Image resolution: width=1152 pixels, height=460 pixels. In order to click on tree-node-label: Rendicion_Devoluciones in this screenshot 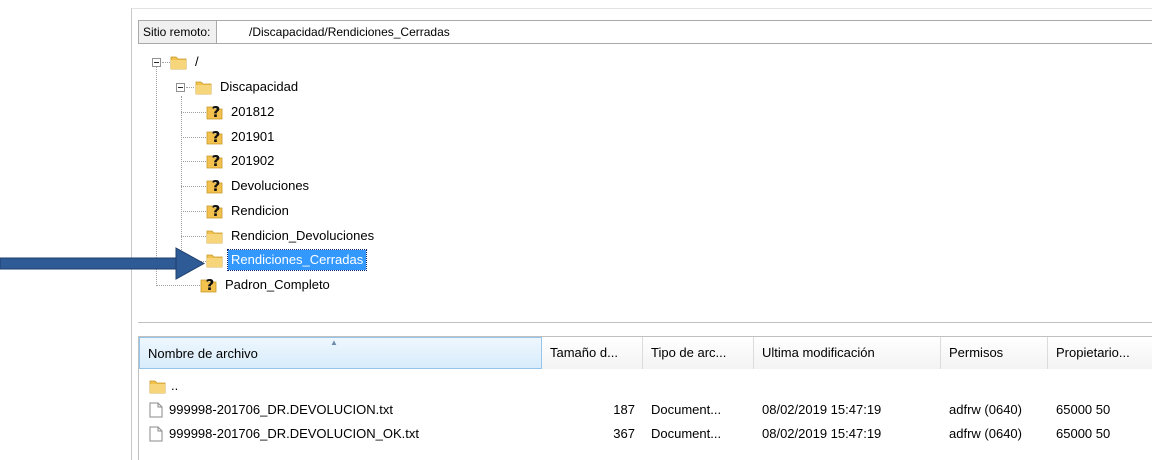, I will do `click(303, 235)`.